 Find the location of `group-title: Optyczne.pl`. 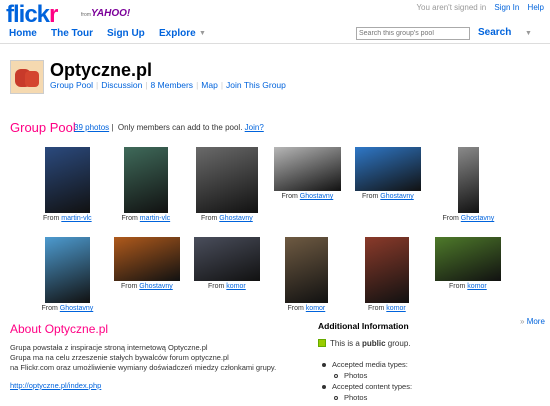

group-title: Optyczne.pl is located at coordinates (101, 70).